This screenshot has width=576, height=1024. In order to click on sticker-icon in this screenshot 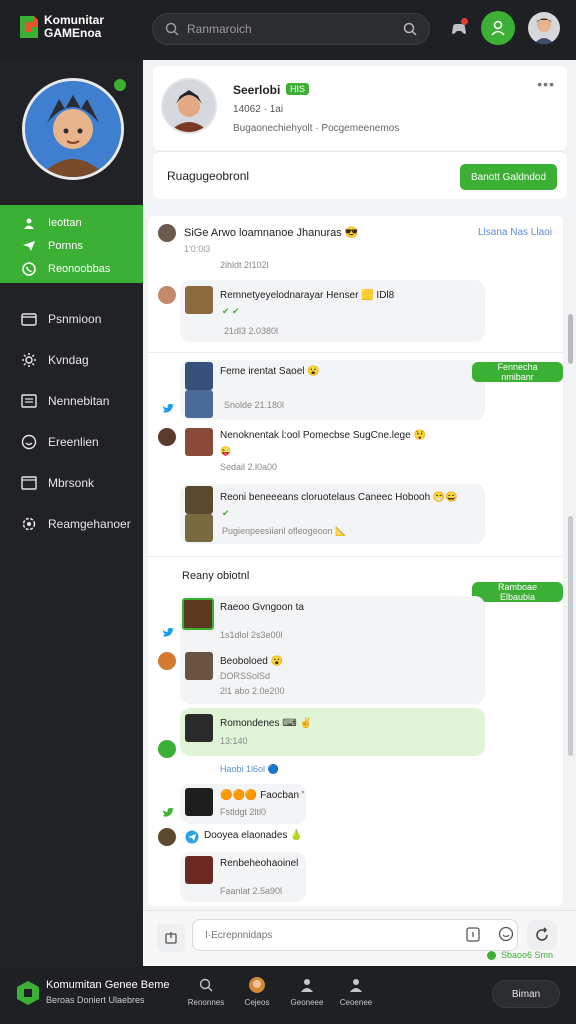, I will do `click(473, 934)`.